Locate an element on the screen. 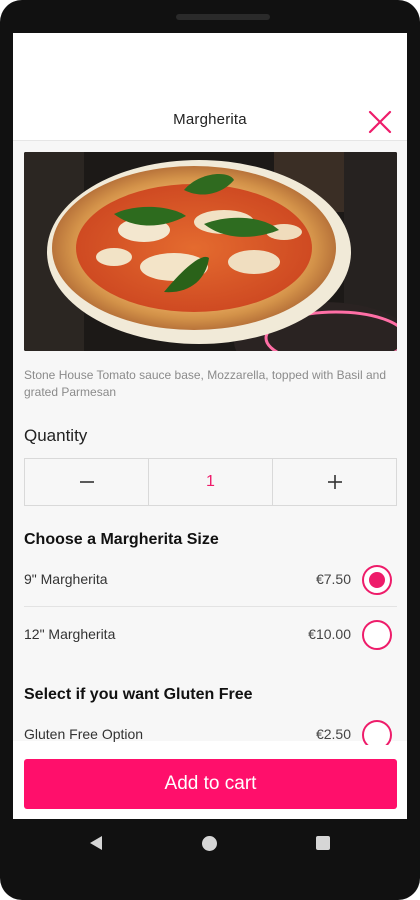  minus-icon is located at coordinates (86, 482).